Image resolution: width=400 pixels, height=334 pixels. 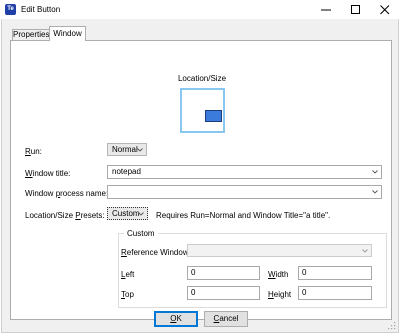 What do you see at coordinates (128, 274) in the screenshot?
I see `left-label: Left` at bounding box center [128, 274].